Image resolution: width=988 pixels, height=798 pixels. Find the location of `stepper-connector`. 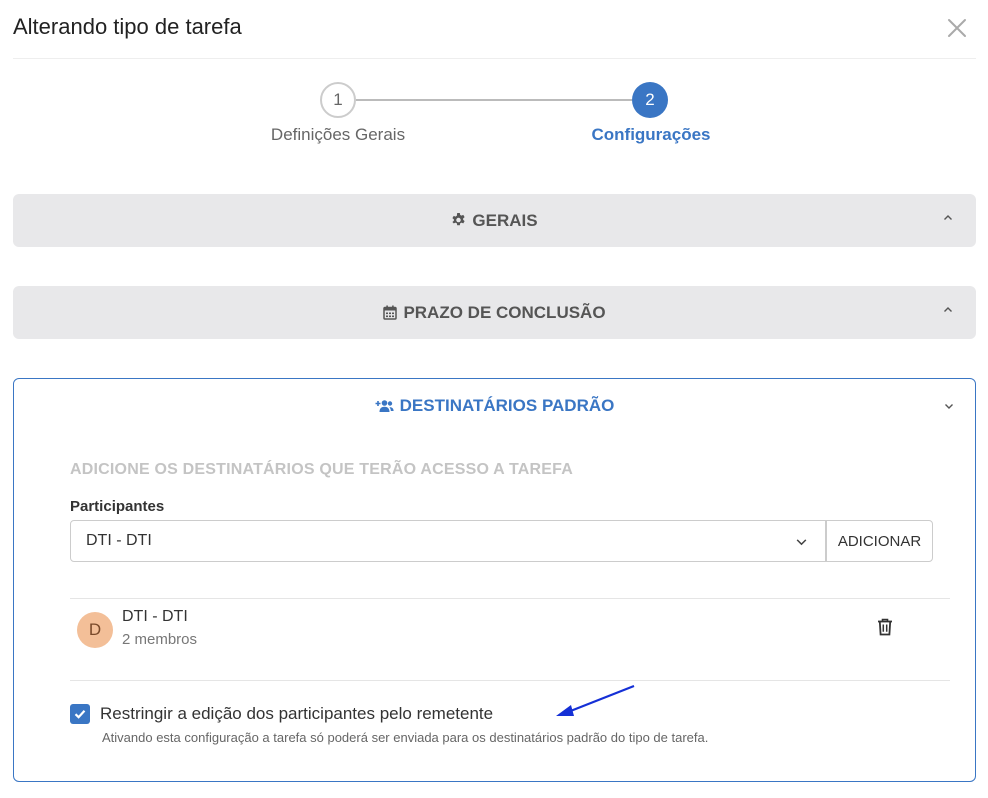

stepper-connector is located at coordinates (494, 100).